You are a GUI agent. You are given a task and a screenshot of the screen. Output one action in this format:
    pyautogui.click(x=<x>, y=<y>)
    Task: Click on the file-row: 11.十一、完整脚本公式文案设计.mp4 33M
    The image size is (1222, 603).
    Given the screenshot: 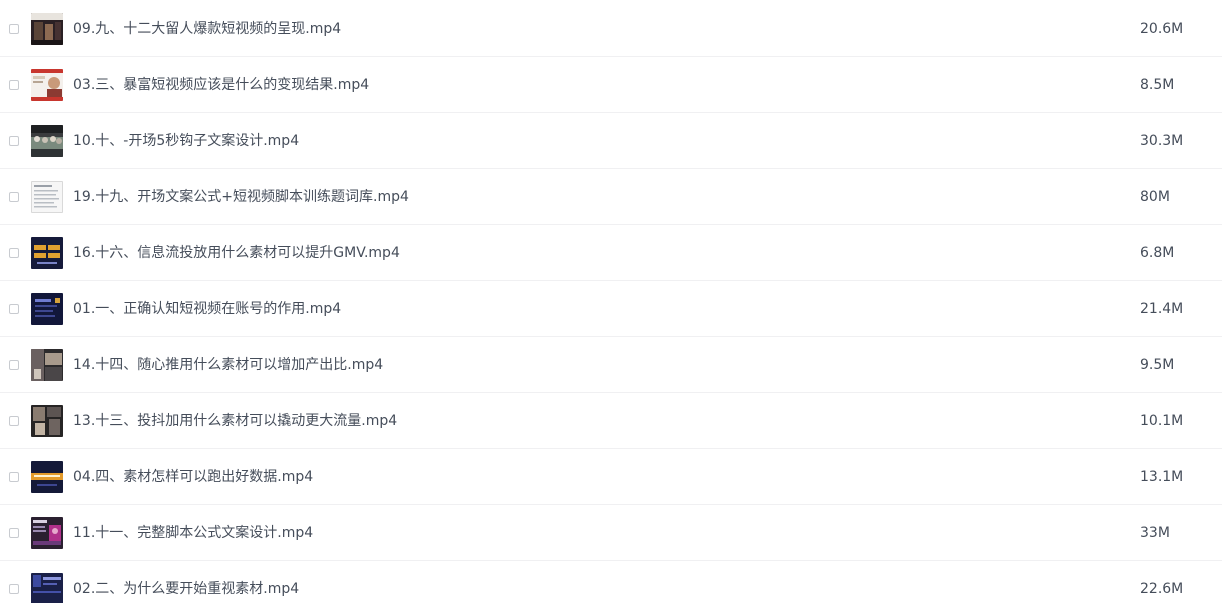 What is the action you would take?
    pyautogui.click(x=611, y=533)
    